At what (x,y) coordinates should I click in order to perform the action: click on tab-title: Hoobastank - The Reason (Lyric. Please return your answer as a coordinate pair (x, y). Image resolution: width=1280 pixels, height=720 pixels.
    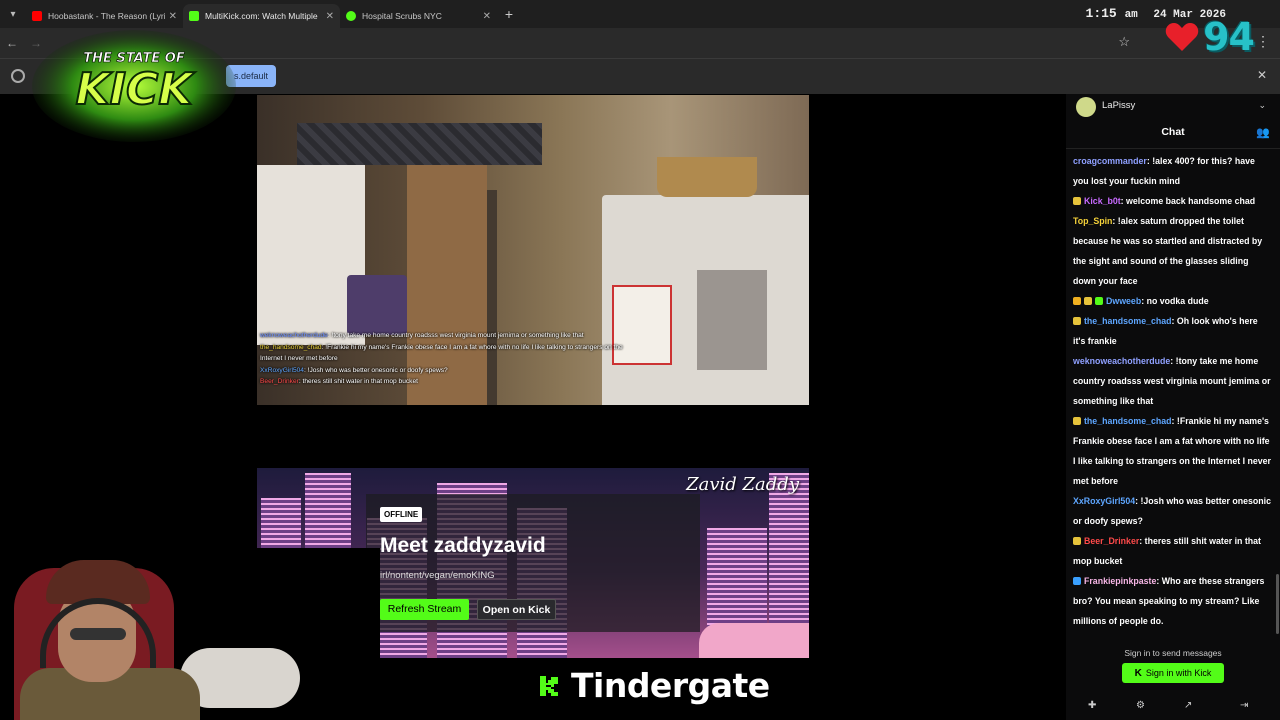
    Looking at the image, I should click on (106, 16).